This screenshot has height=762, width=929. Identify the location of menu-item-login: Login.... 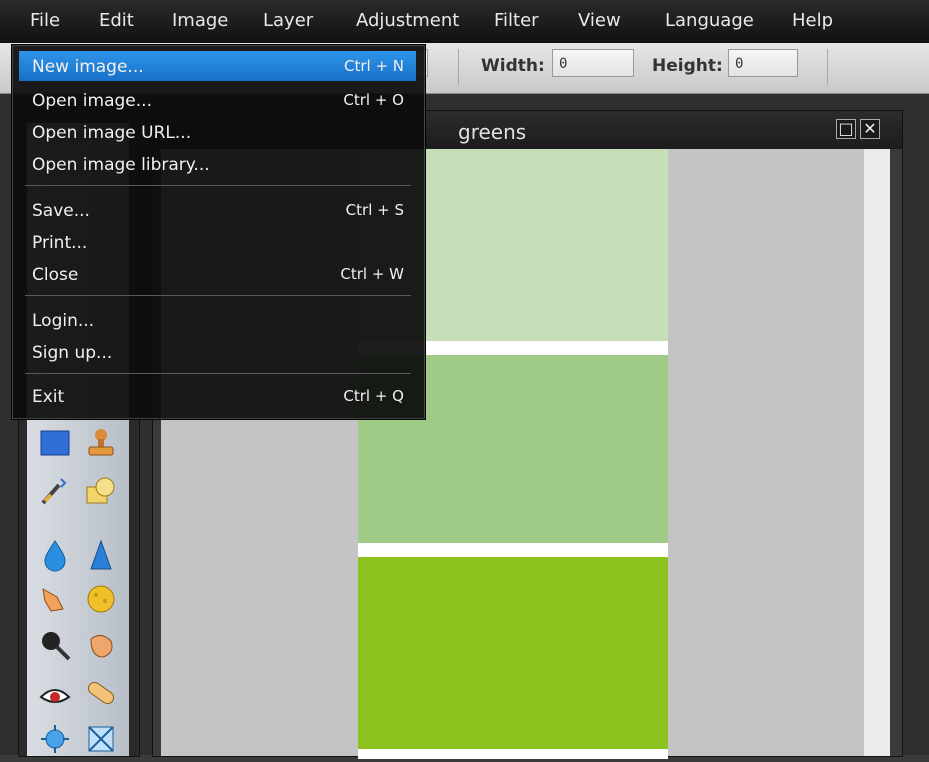
(217, 320).